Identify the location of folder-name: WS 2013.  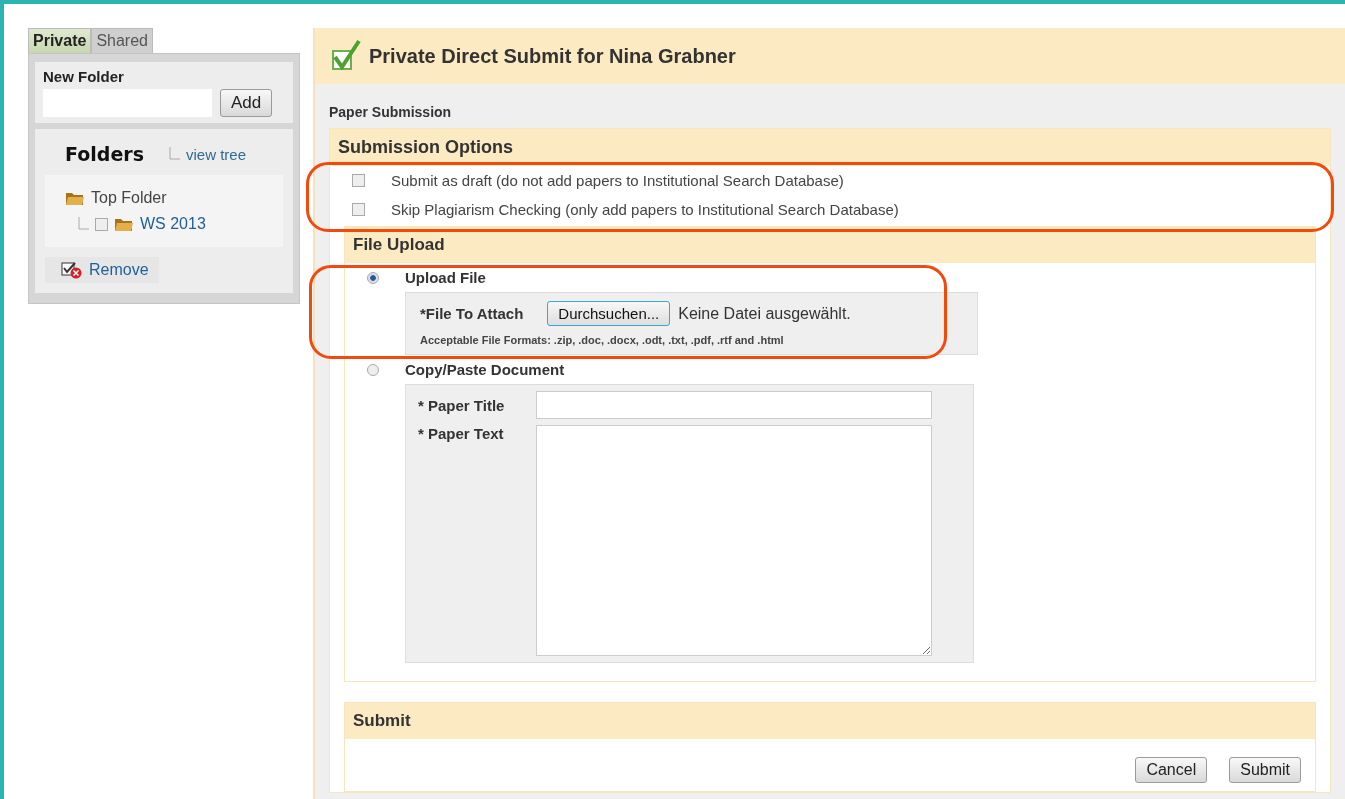
(173, 224).